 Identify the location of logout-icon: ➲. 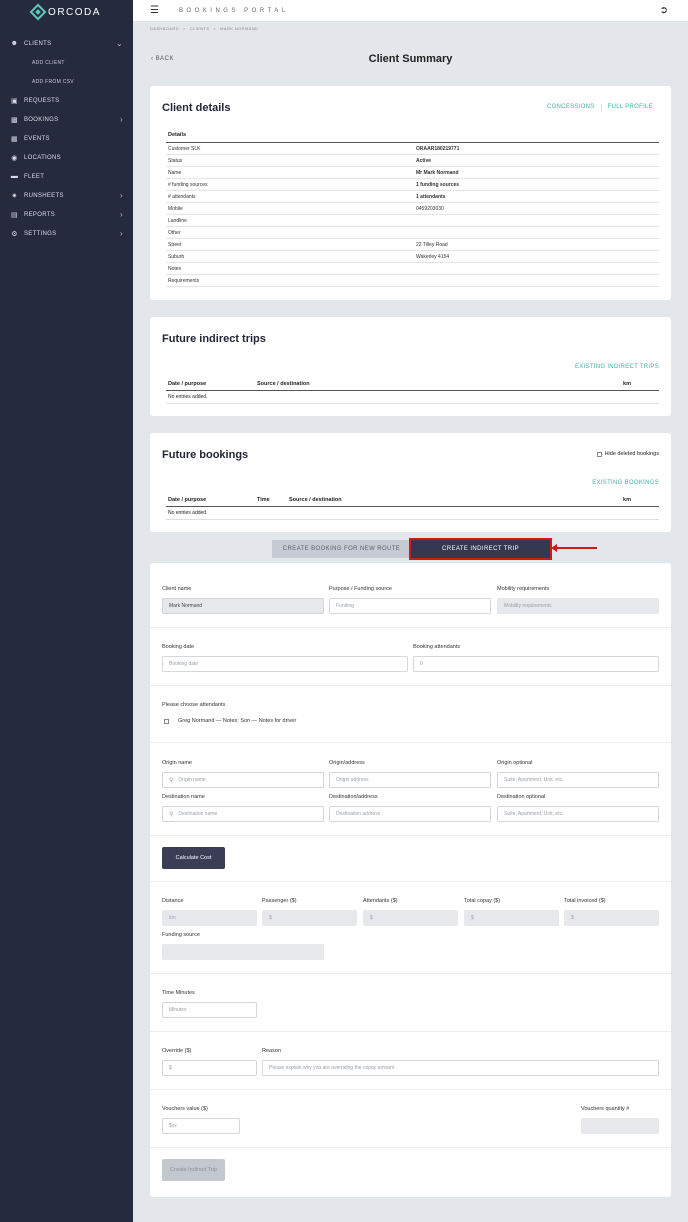
(664, 10).